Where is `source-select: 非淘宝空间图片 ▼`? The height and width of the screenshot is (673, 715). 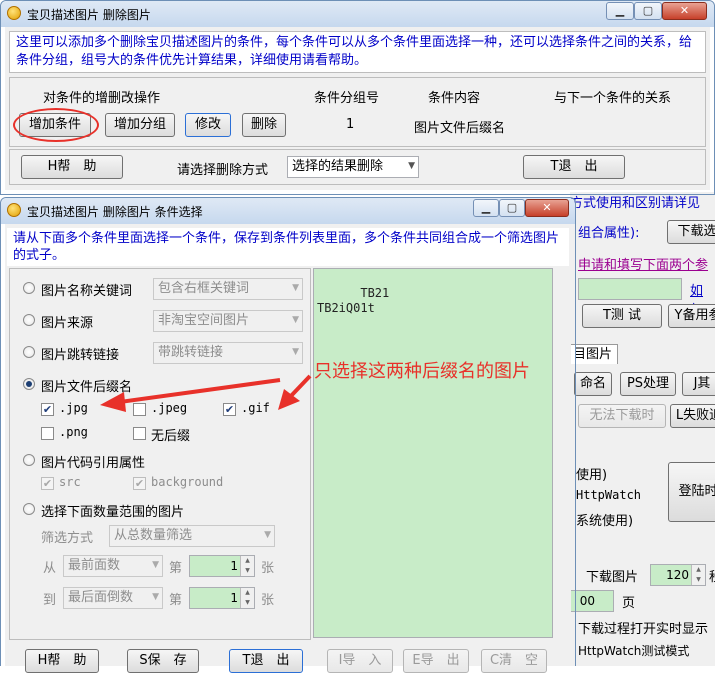
source-select: 非淘宝空间图片 ▼ is located at coordinates (228, 321).